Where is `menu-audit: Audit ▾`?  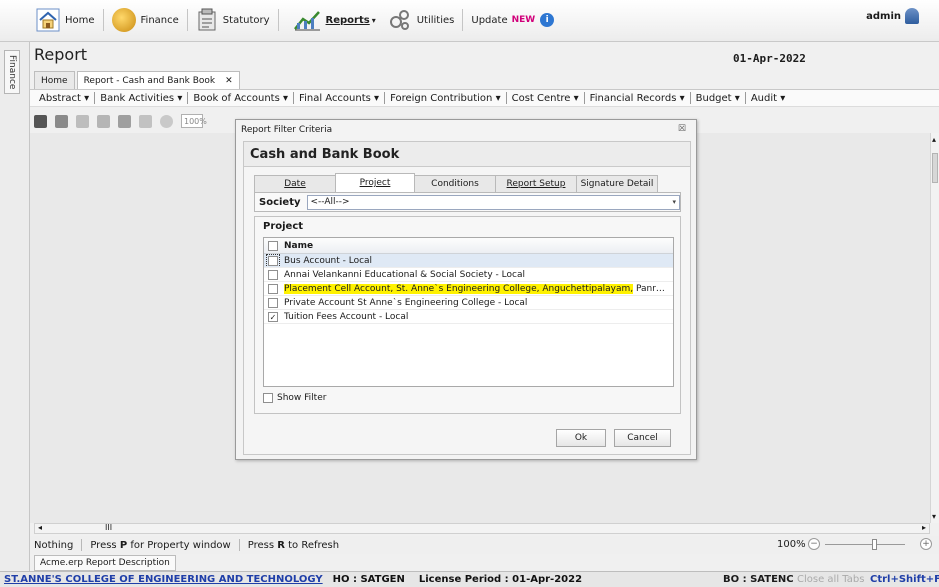 menu-audit: Audit ▾ is located at coordinates (768, 98).